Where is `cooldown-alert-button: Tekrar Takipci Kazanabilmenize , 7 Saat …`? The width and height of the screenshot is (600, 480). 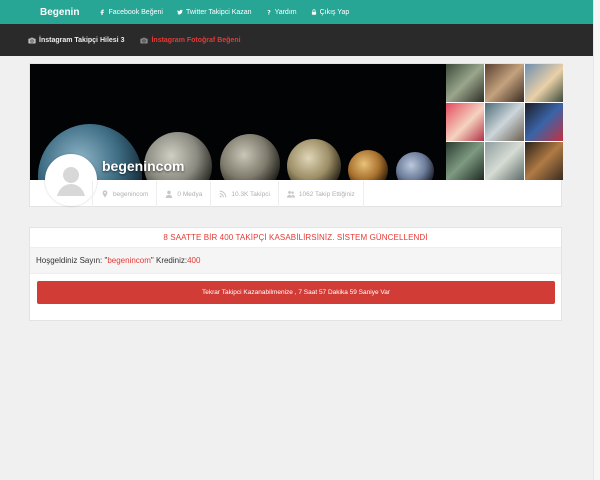 cooldown-alert-button: Tekrar Takipci Kazanabilmenize , 7 Saat … is located at coordinates (296, 292).